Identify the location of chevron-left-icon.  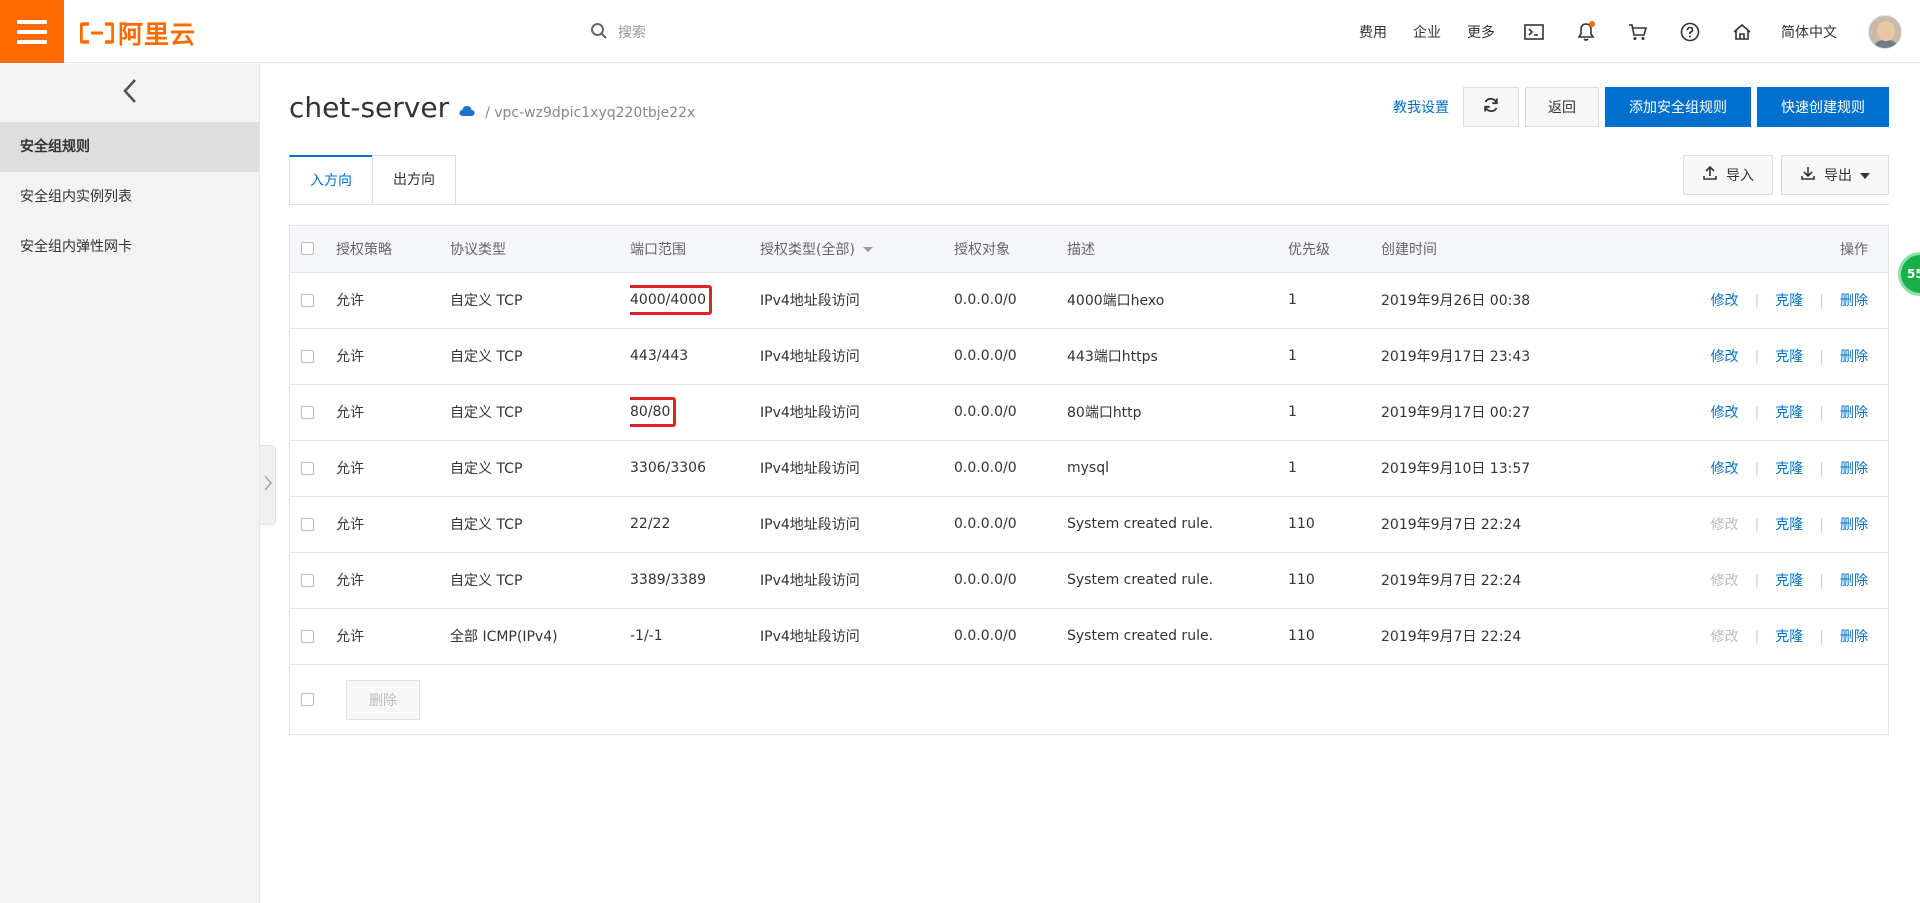
(130, 93).